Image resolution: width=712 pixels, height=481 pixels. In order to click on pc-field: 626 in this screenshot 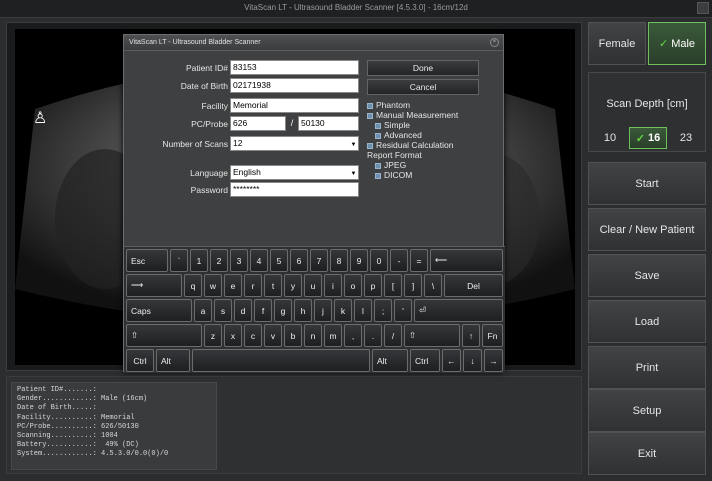, I will do `click(258, 123)`.